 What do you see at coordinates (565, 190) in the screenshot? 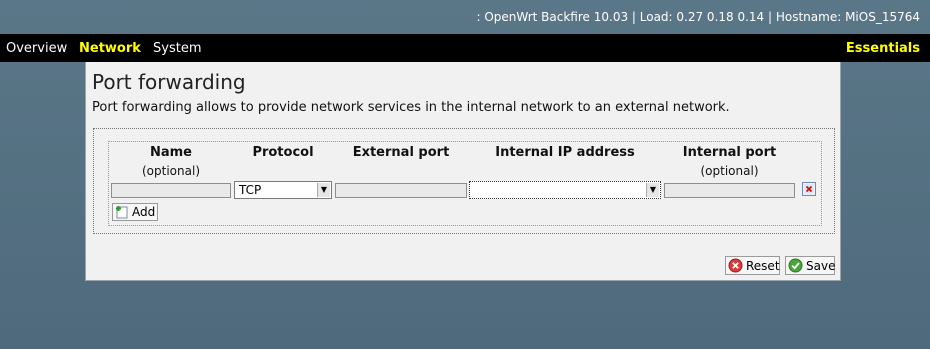
I see `internal-ip-select: ▼` at bounding box center [565, 190].